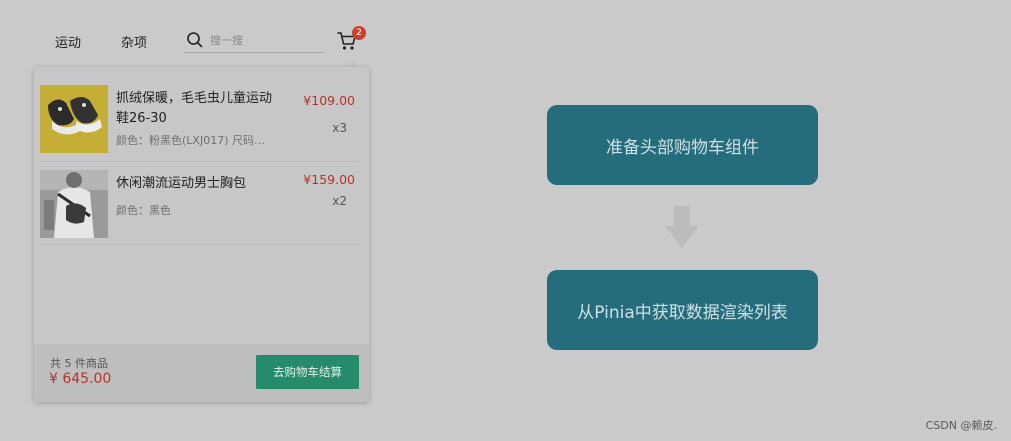 This screenshot has width=1011, height=441. I want to click on checkout-button: 去购物车结算, so click(307, 372).